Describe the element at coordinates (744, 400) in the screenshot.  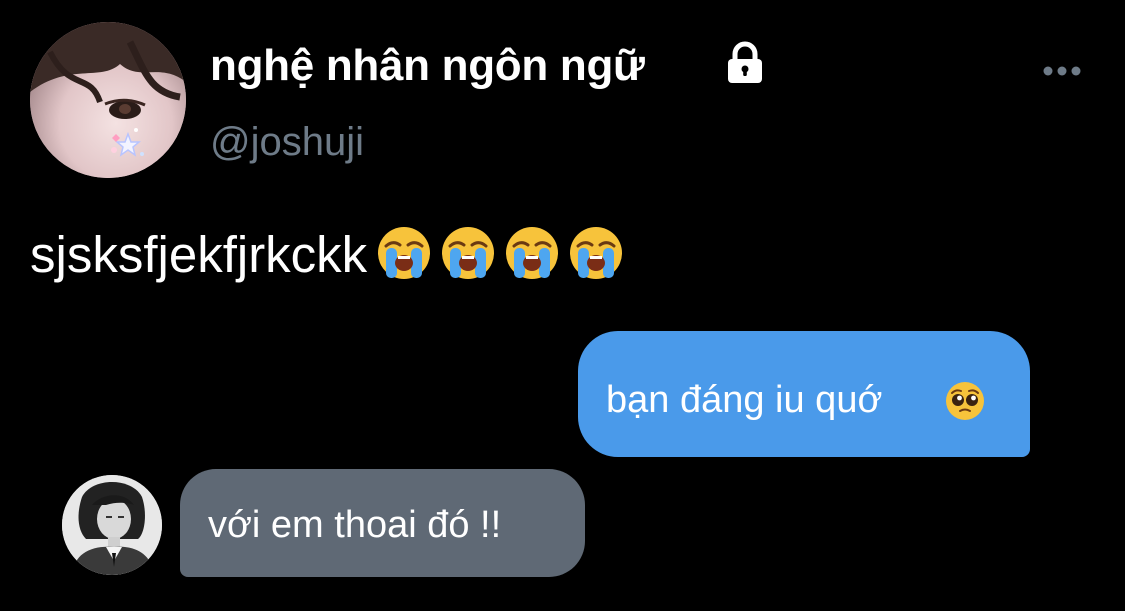
I see `outgoing-message-text: bạn đáng iu quớ` at that location.